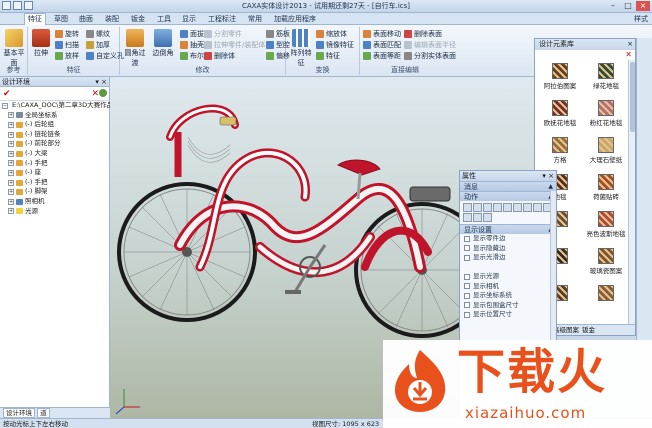 This screenshot has width=652, height=428. I want to click on library-item: 粉红花地毯, so click(606, 113).